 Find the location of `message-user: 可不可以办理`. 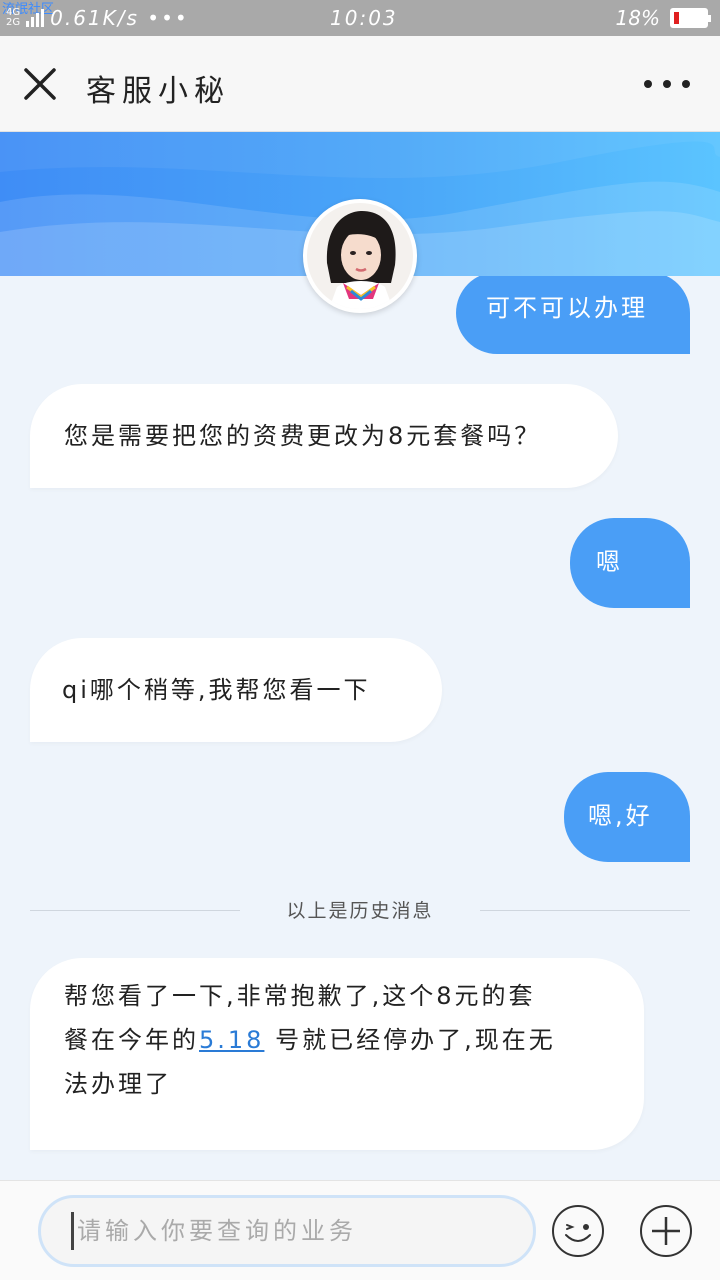

message-user: 可不可以办理 is located at coordinates (573, 315).